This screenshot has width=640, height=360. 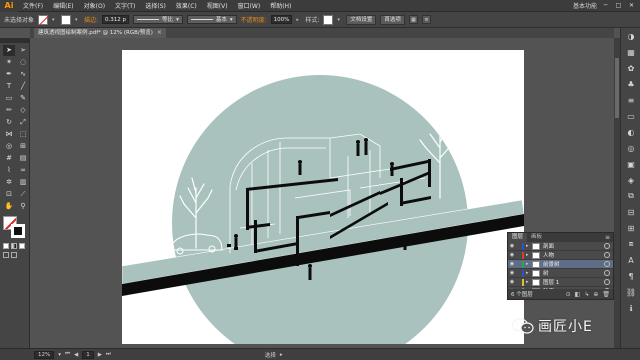 What do you see at coordinates (585, 5) in the screenshot?
I see `workspace-switcher: 基本功能` at bounding box center [585, 5].